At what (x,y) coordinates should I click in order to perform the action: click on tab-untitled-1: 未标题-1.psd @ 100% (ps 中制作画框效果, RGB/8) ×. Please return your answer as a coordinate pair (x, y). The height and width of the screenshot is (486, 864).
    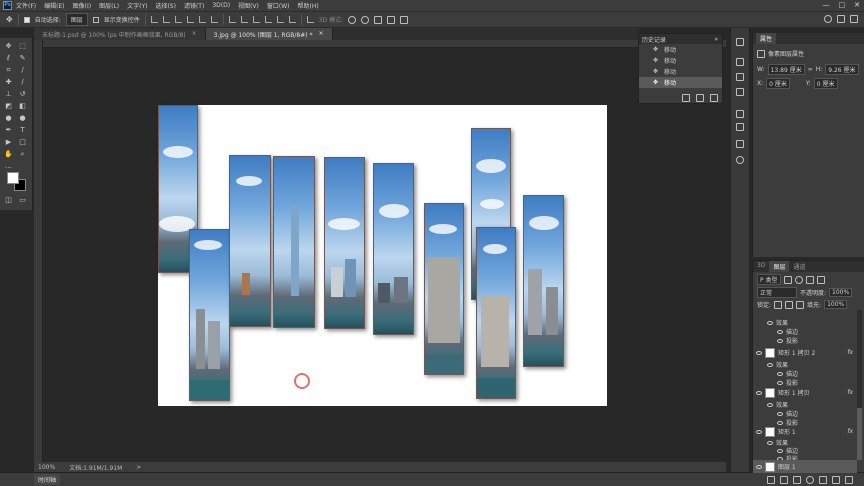
    Looking at the image, I should click on (120, 34).